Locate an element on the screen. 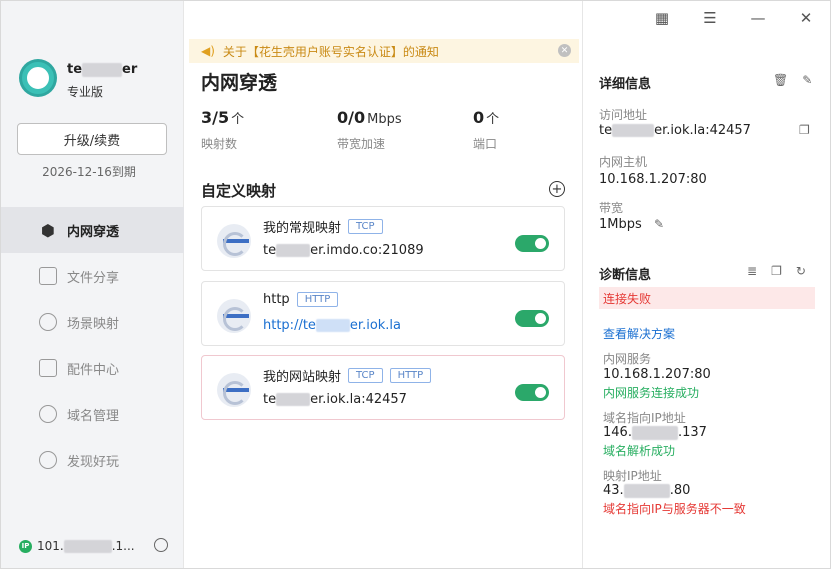  mapping-address: te er.imdo.co:21089 is located at coordinates (343, 250).